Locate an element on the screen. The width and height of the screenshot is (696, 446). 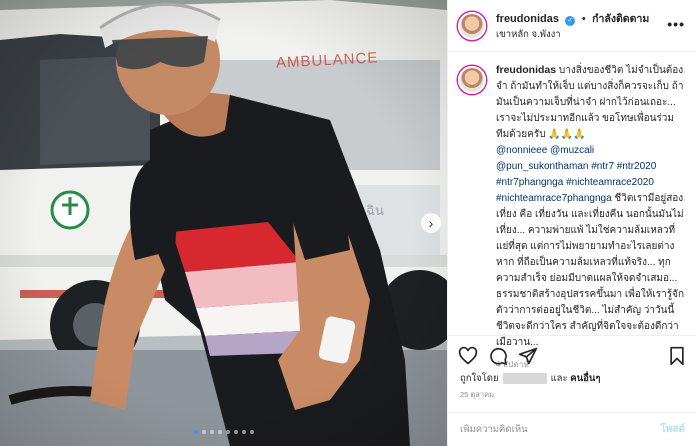
mention-link: @pun_sukonthaman is located at coordinates (542, 166).